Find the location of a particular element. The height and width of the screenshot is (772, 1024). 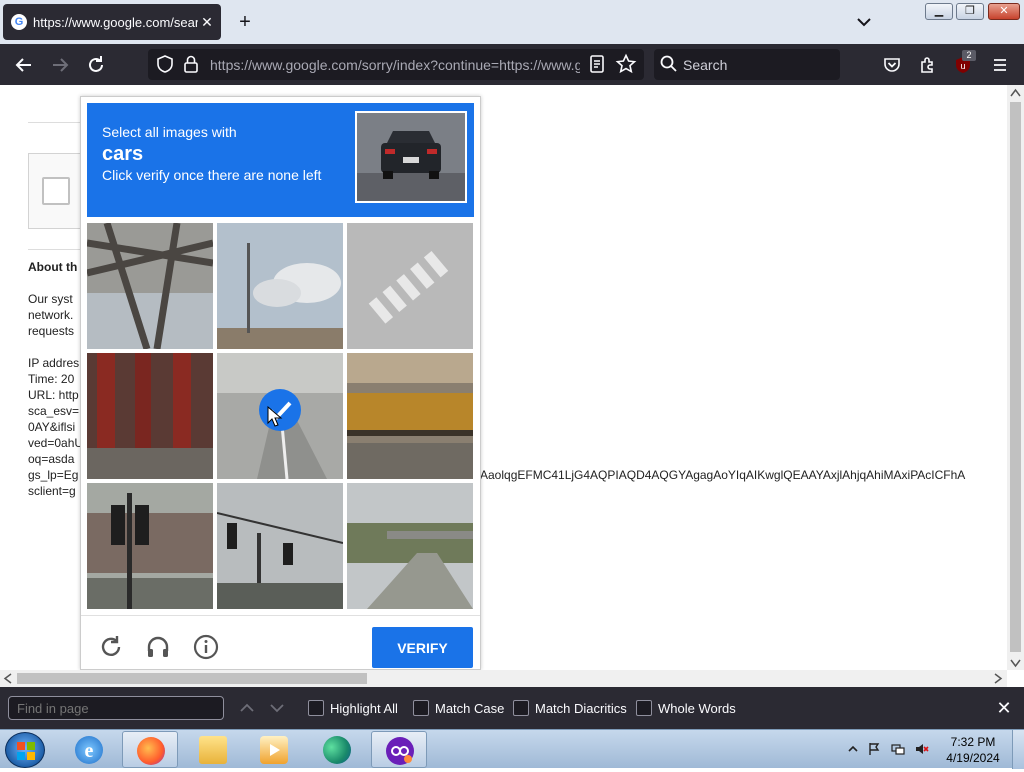

sample-car-image is located at coordinates (411, 157).